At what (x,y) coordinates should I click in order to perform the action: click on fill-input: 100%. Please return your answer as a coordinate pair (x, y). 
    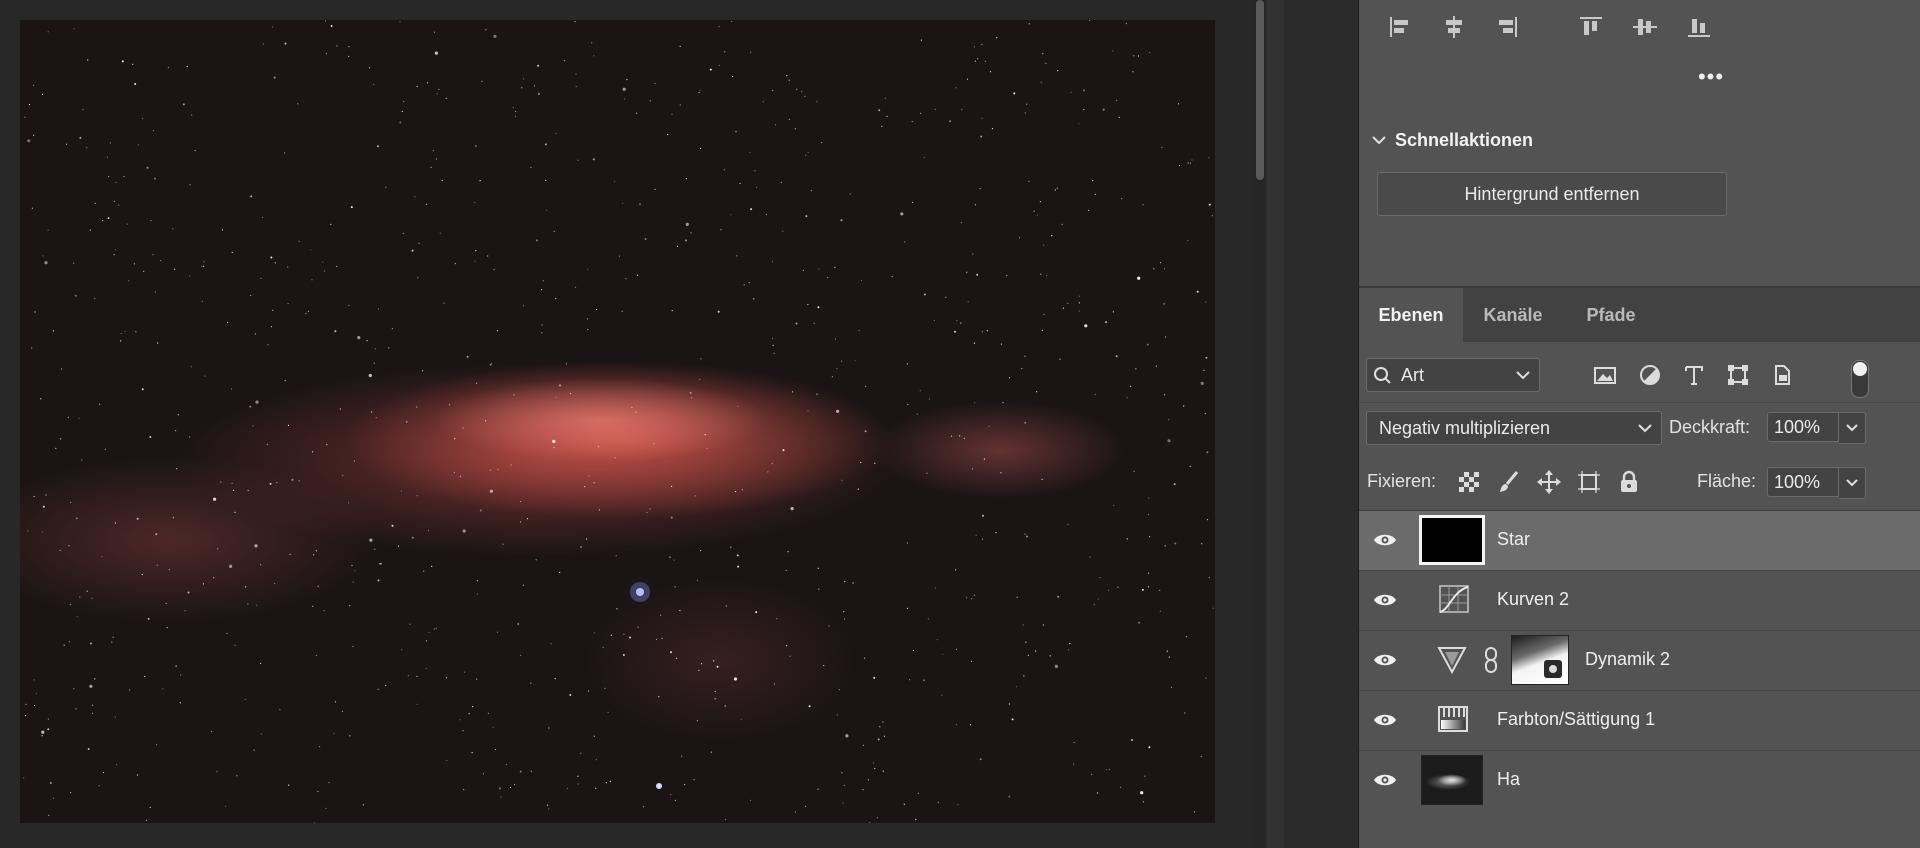
    Looking at the image, I should click on (1803, 482).